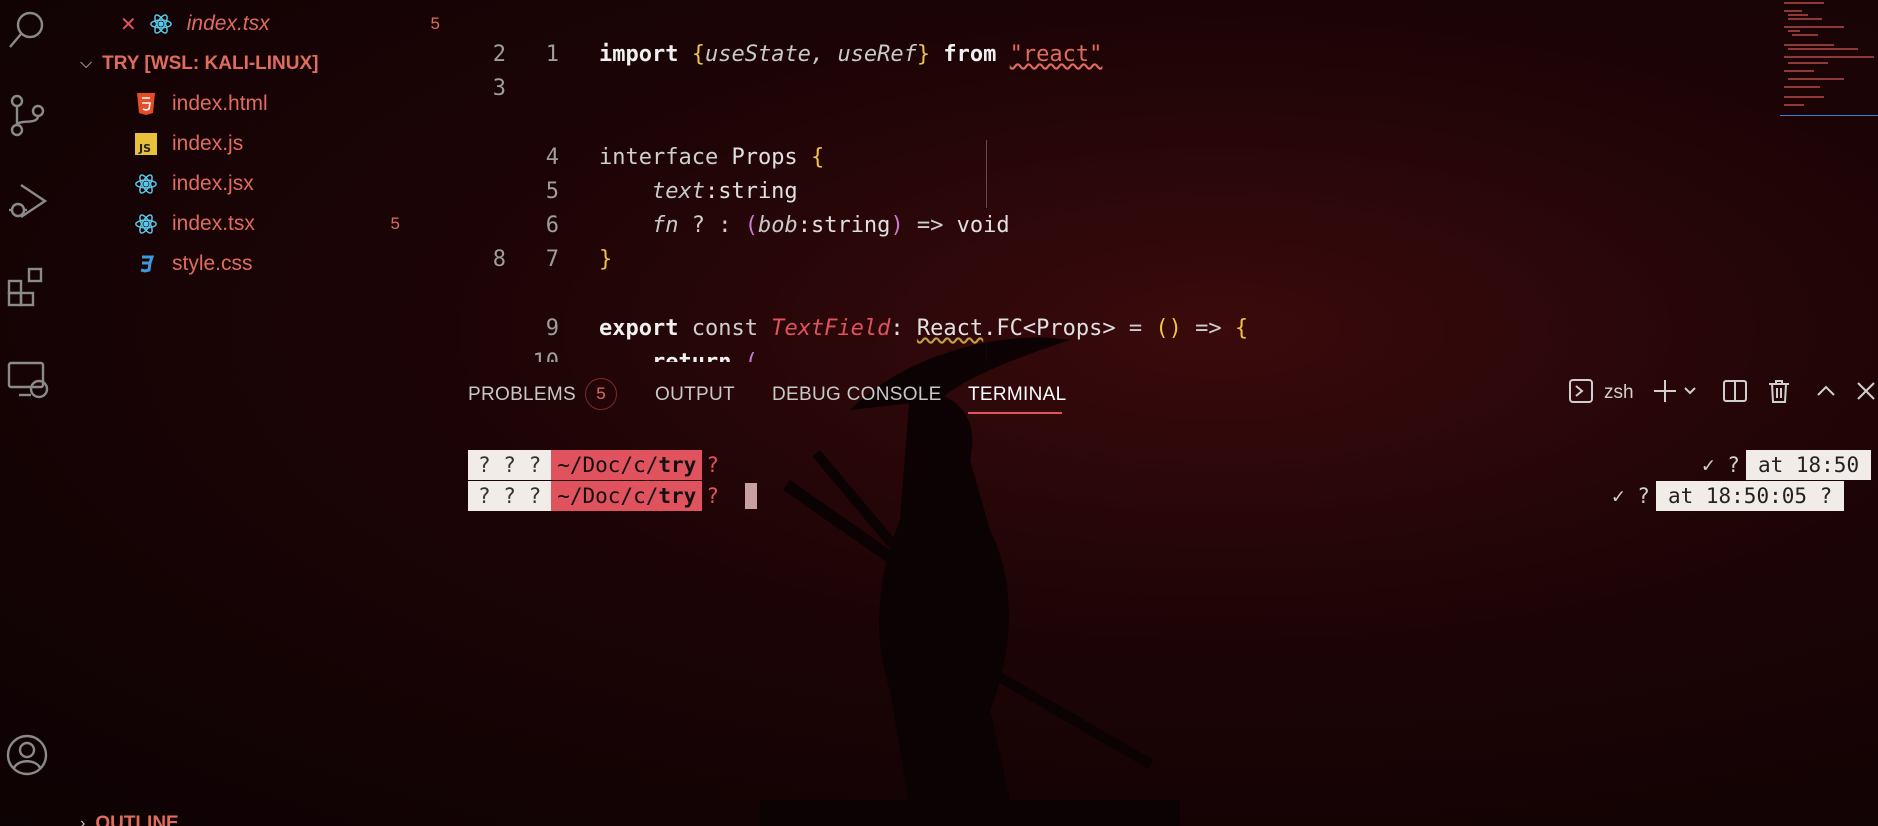 The width and height of the screenshot is (1878, 826). I want to click on split-terminal-button, so click(1735, 393).